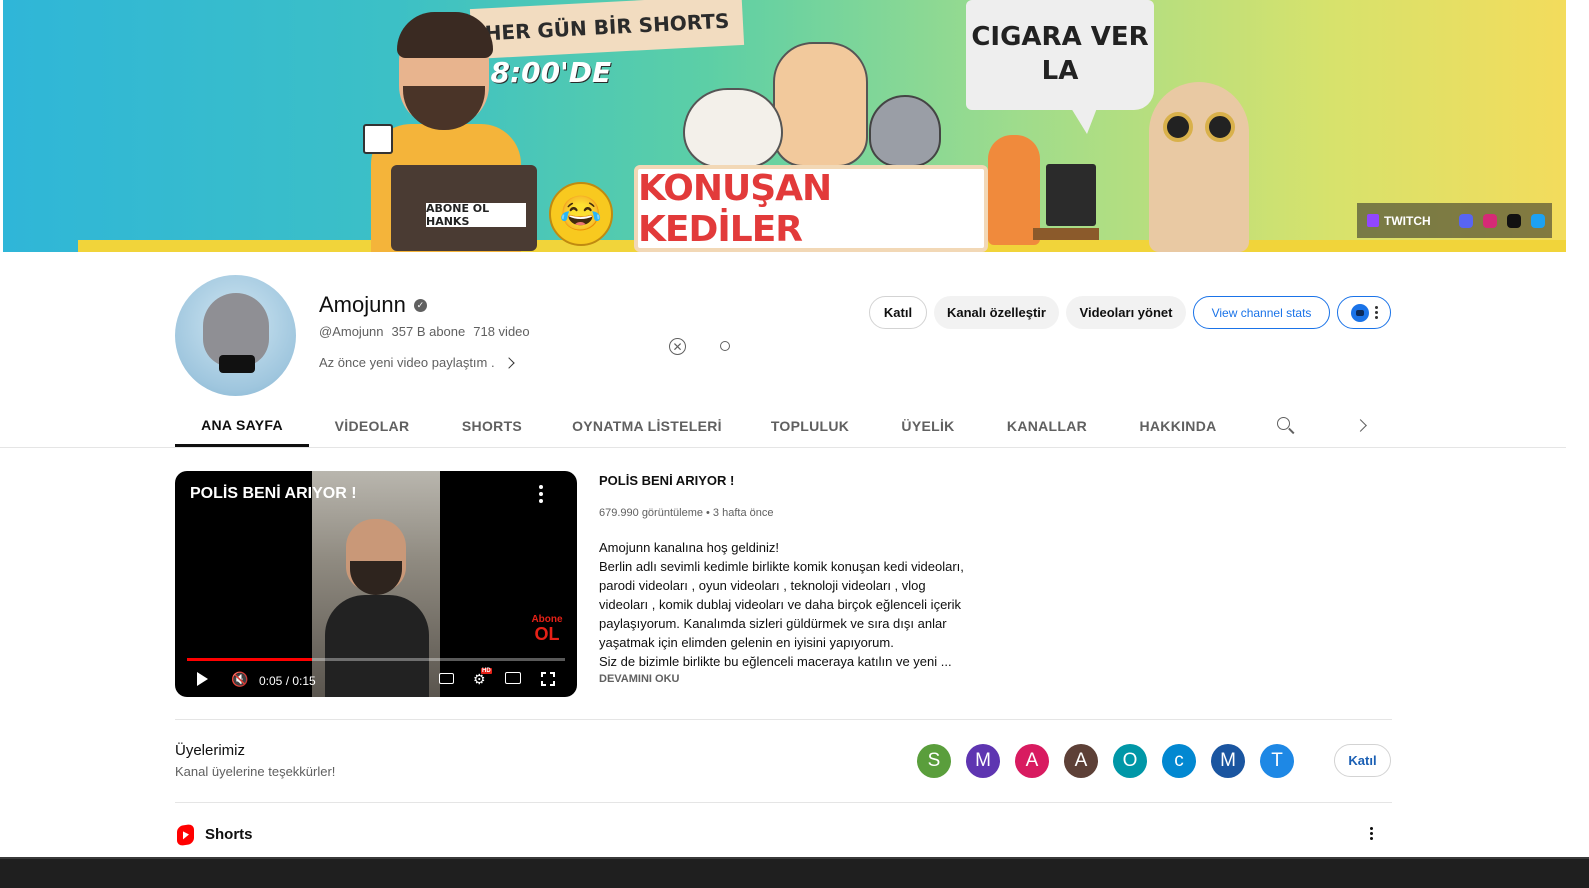  Describe the element at coordinates (237, 364) in the screenshot. I see `bow-tie-icon` at that location.